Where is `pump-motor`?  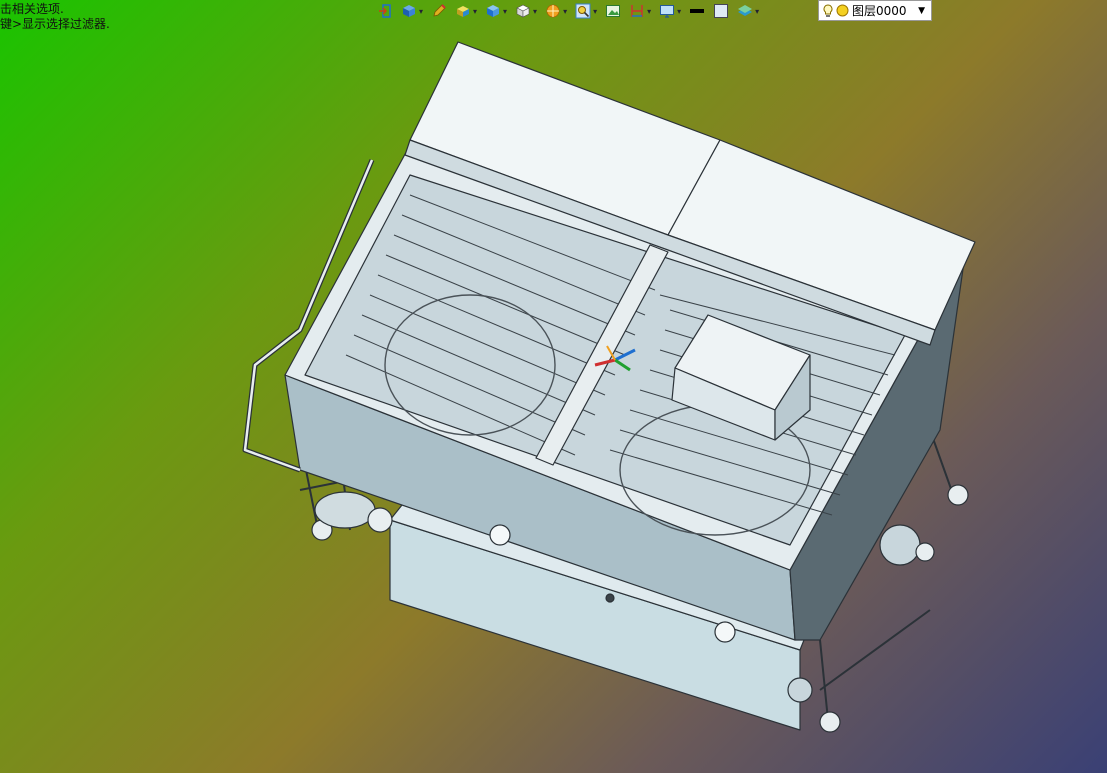
pump-motor is located at coordinates (345, 510).